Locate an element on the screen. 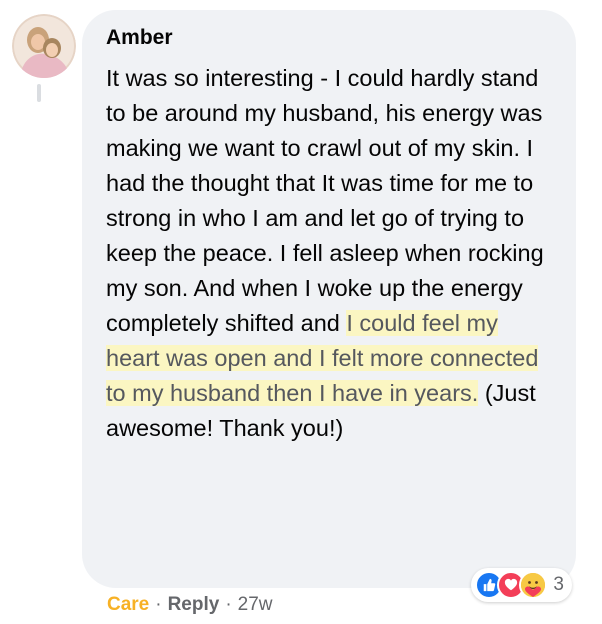 This screenshot has height=624, width=602. reply-button: Reply is located at coordinates (194, 605).